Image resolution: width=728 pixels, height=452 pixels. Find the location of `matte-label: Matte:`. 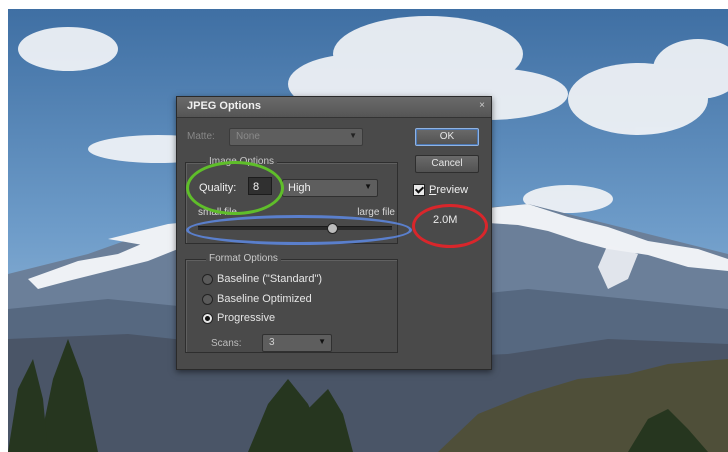

matte-label: Matte: is located at coordinates (201, 136).